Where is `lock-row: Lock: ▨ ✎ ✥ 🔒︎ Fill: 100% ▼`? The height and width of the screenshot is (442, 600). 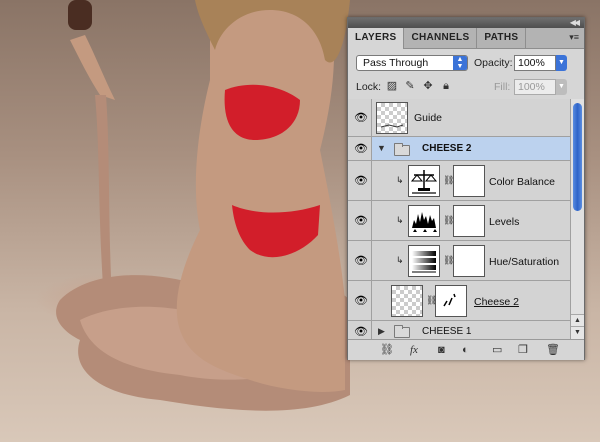
lock-row: Lock: ▨ ✎ ✥ 🔒︎ Fill: 100% ▼ is located at coordinates (466, 86).